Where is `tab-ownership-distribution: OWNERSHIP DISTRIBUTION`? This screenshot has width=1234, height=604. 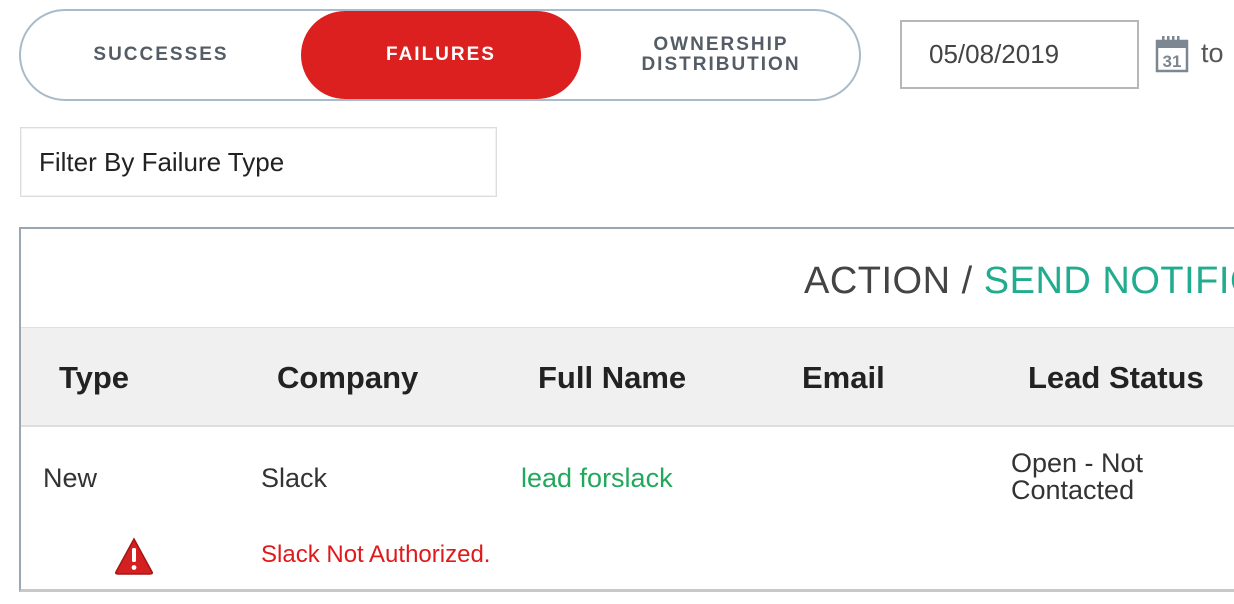
tab-ownership-distribution: OWNERSHIP DISTRIBUTION is located at coordinates (721, 55).